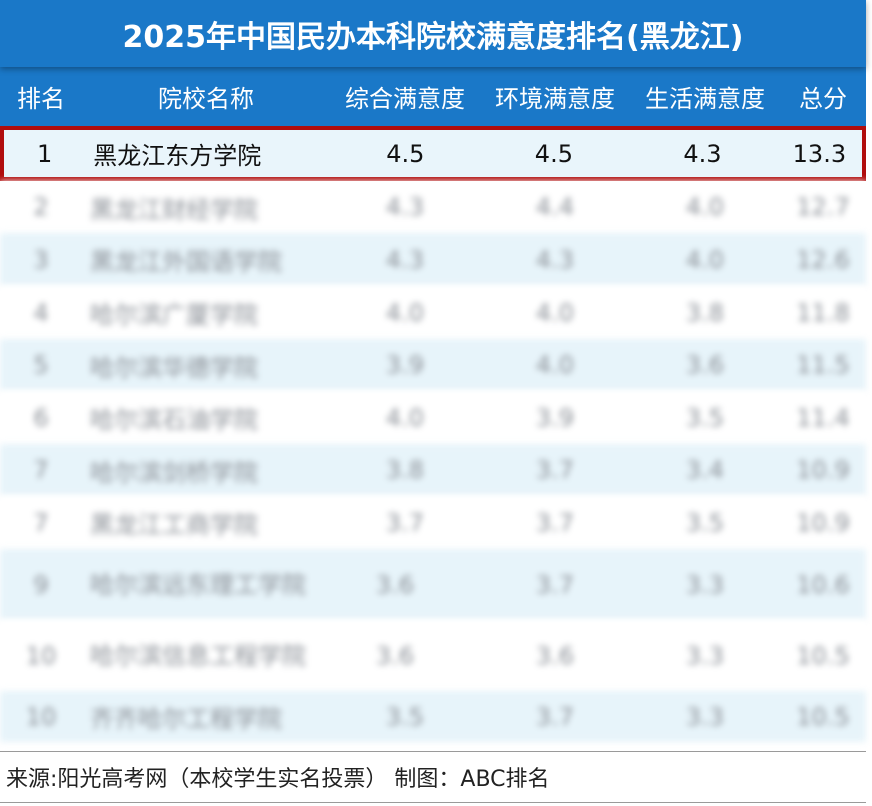 This screenshot has width=872, height=806. Describe the element at coordinates (555, 99) in the screenshot. I see `column-header-environment: 环境满意度` at that location.